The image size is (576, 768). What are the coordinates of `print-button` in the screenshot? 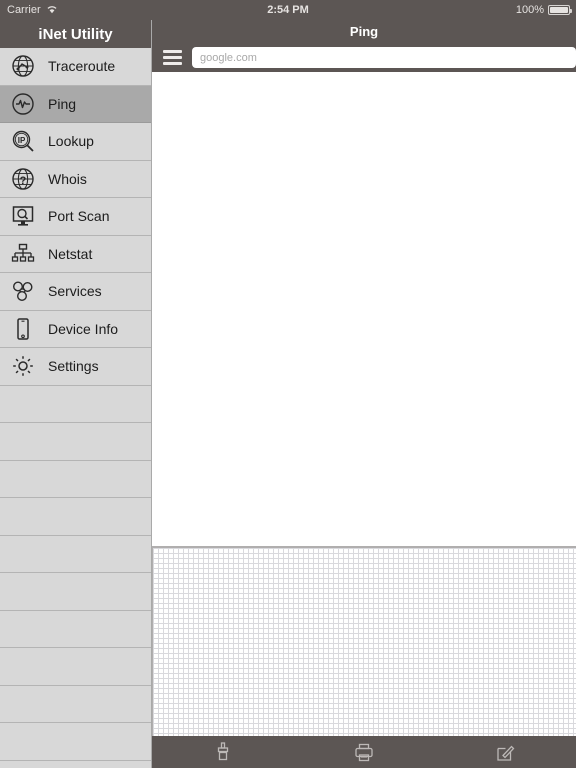 It's located at (363, 752).